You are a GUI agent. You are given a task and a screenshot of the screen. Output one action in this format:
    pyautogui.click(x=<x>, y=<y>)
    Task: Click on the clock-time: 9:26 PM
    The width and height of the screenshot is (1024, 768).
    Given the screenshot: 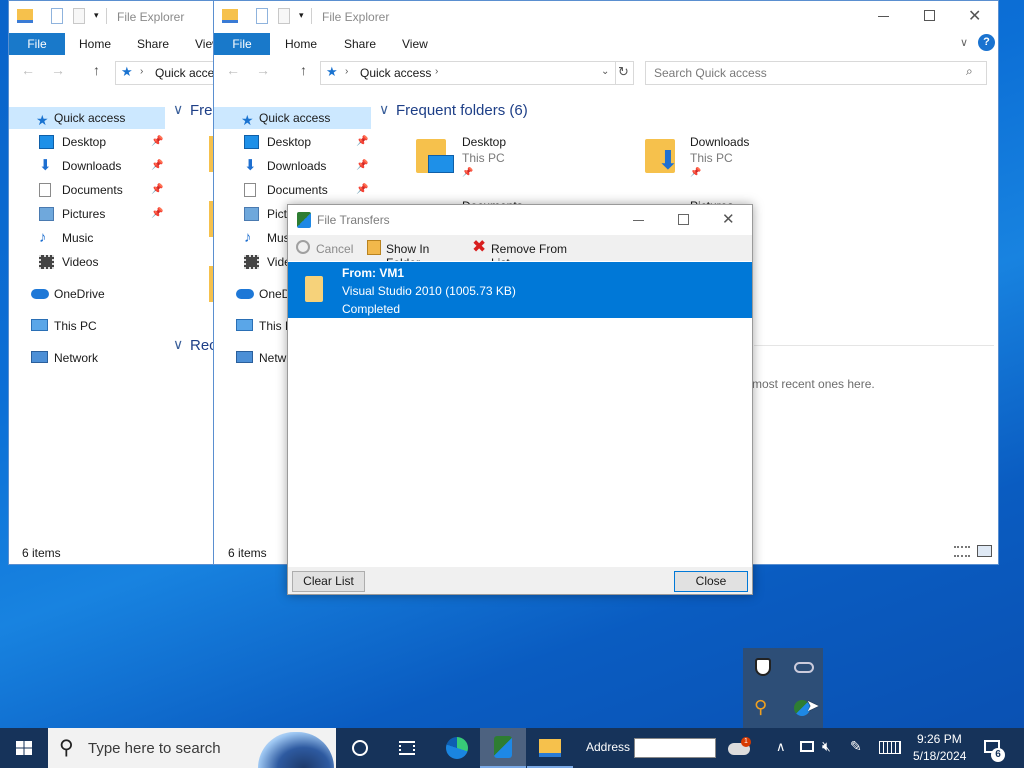 What is the action you would take?
    pyautogui.click(x=939, y=739)
    